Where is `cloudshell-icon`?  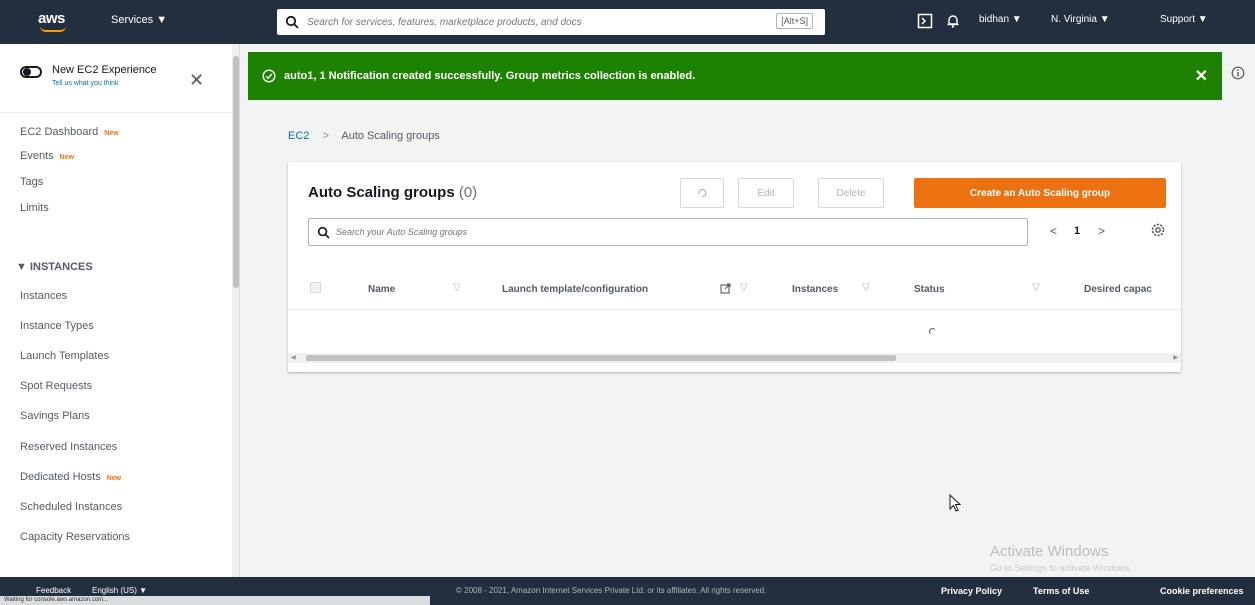 cloudshell-icon is located at coordinates (925, 21).